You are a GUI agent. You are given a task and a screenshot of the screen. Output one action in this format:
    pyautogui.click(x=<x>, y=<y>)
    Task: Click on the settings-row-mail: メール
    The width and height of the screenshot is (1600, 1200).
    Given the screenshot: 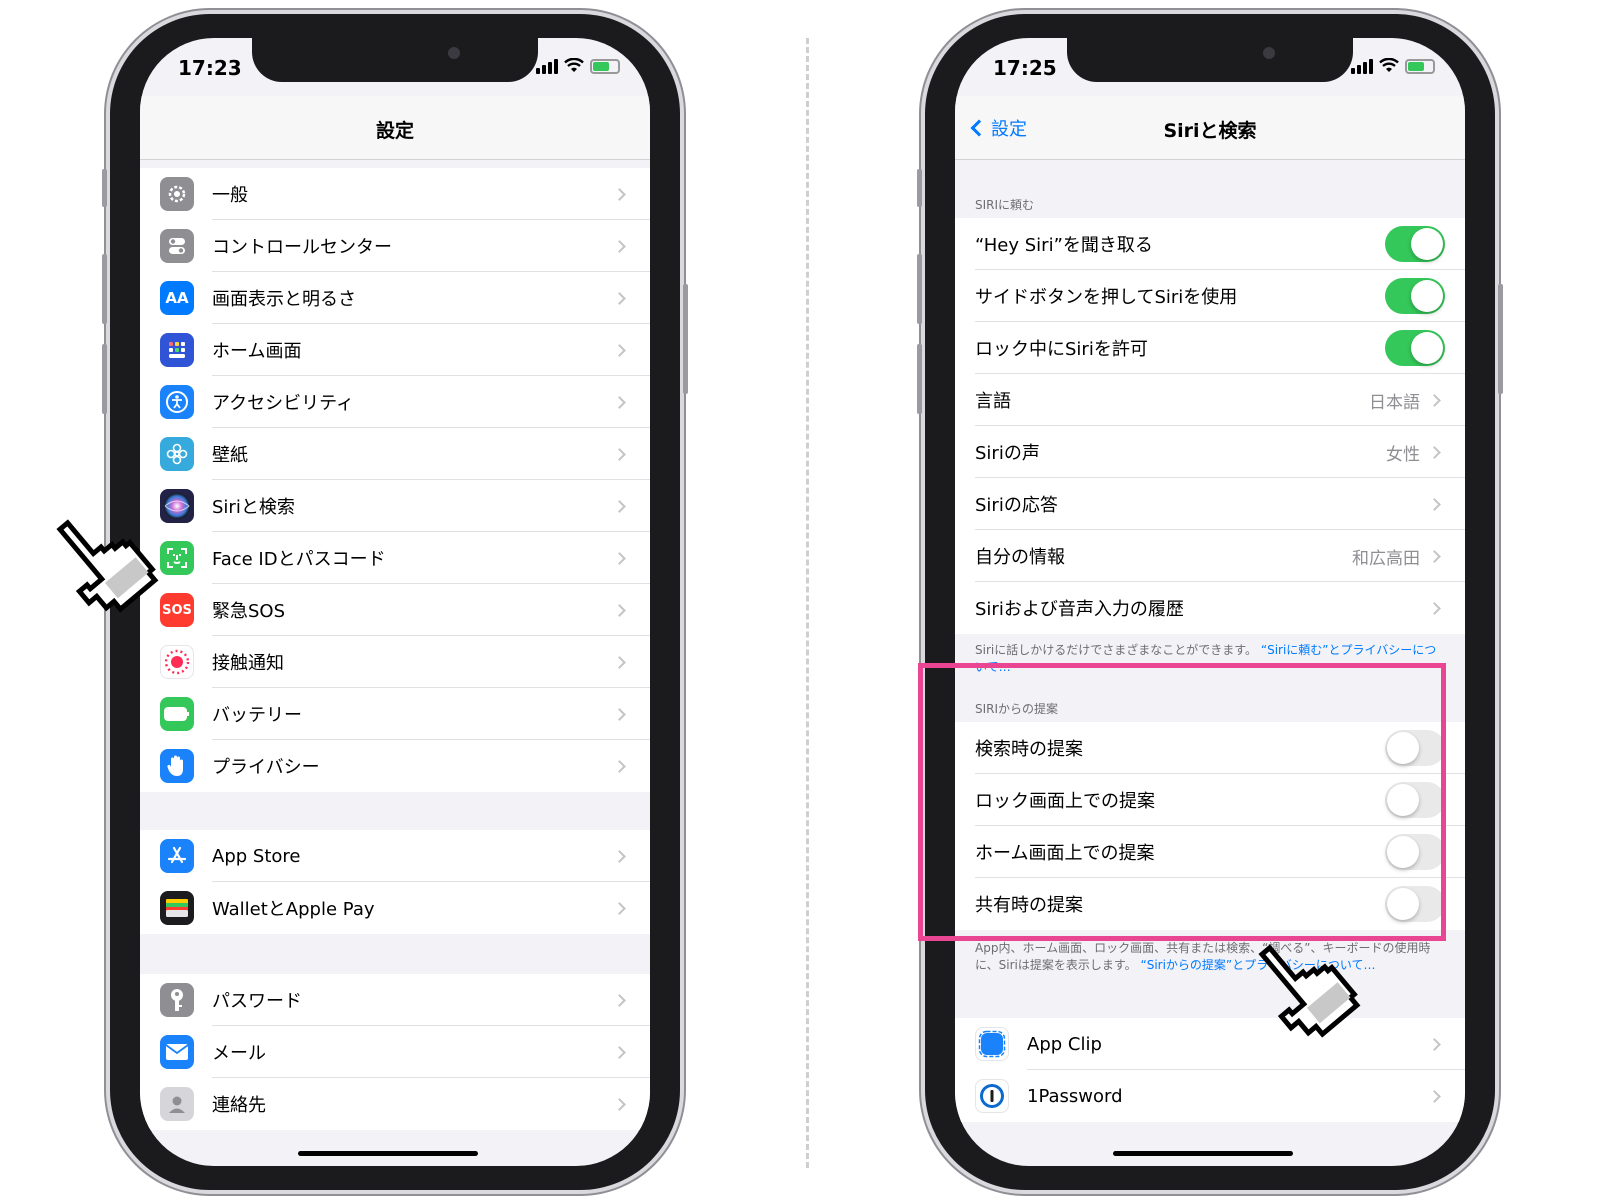 What is the action you would take?
    pyautogui.click(x=395, y=1052)
    